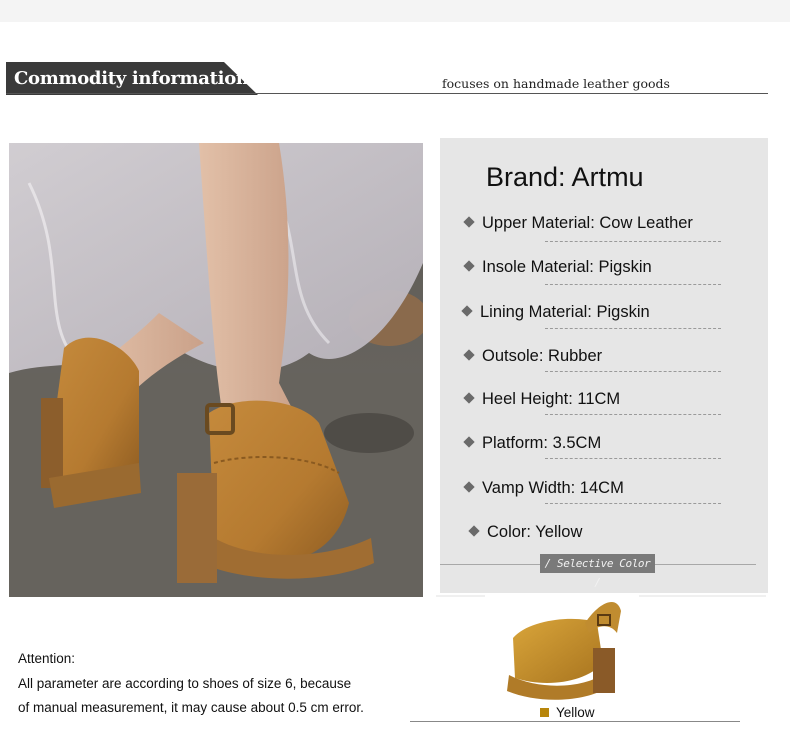 This screenshot has height=732, width=790. Describe the element at coordinates (532, 360) in the screenshot. I see `spec-outsole: Outsole: Rubber` at that location.